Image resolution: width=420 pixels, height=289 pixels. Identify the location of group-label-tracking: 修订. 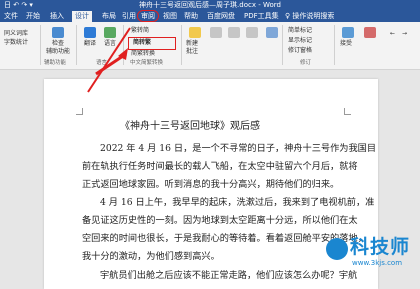
(306, 63).